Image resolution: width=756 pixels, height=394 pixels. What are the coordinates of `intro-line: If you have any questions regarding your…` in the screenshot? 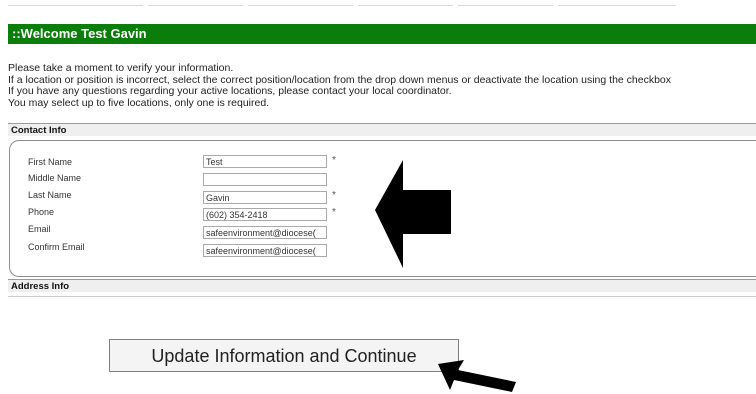 It's located at (230, 91).